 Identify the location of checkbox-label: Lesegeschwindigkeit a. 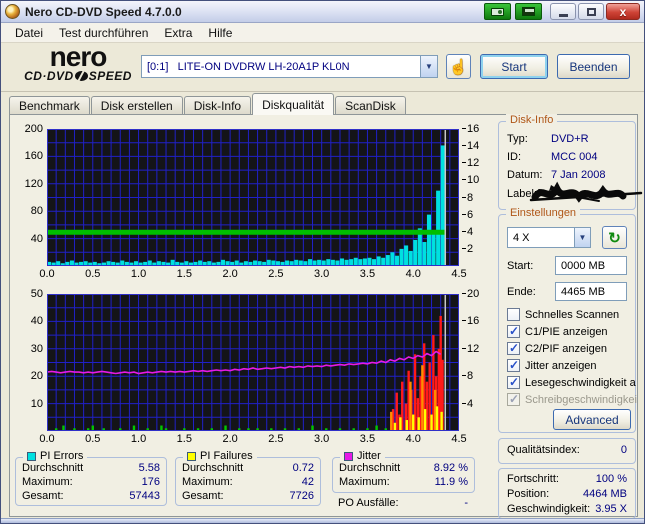
(580, 382).